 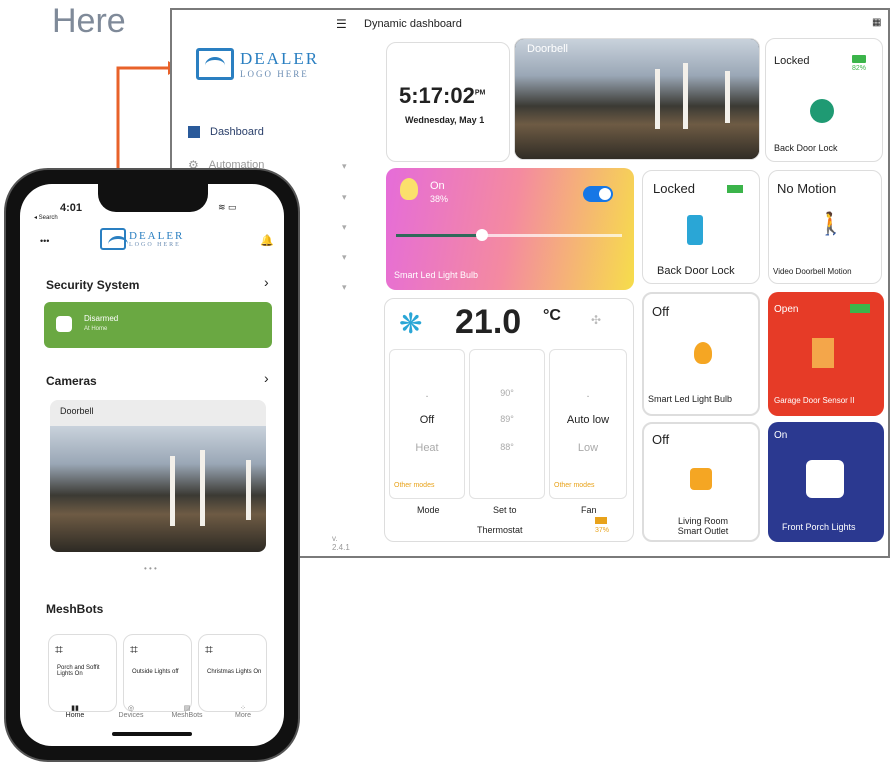 What do you see at coordinates (507, 424) in the screenshot?
I see `setpoint-column: 90° 89° 88°` at bounding box center [507, 424].